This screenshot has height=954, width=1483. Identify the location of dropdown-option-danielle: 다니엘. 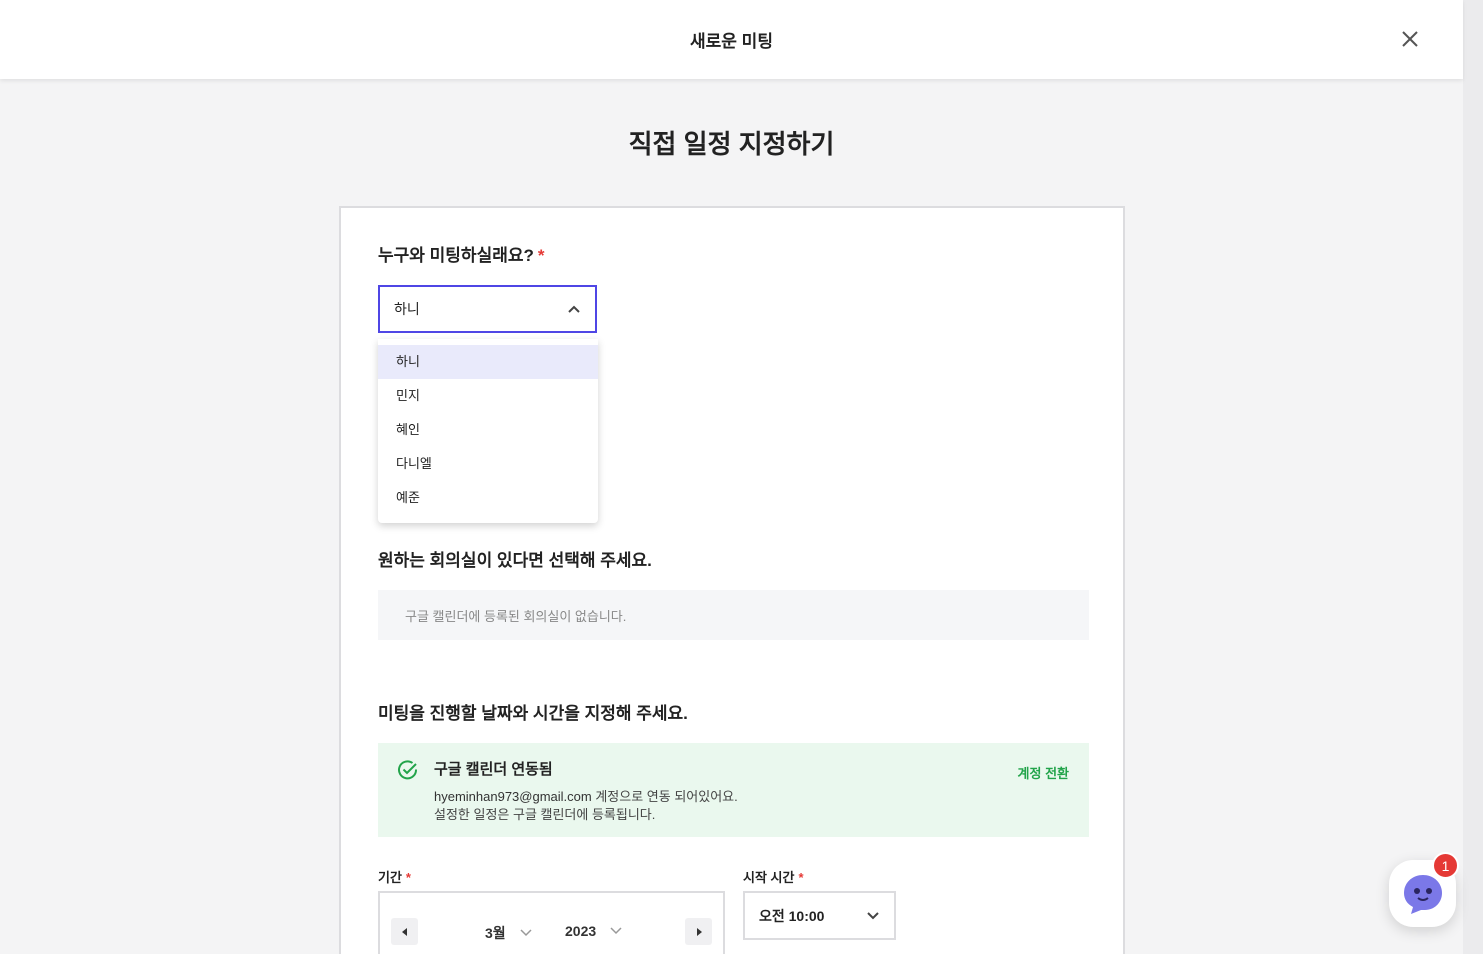
(488, 464).